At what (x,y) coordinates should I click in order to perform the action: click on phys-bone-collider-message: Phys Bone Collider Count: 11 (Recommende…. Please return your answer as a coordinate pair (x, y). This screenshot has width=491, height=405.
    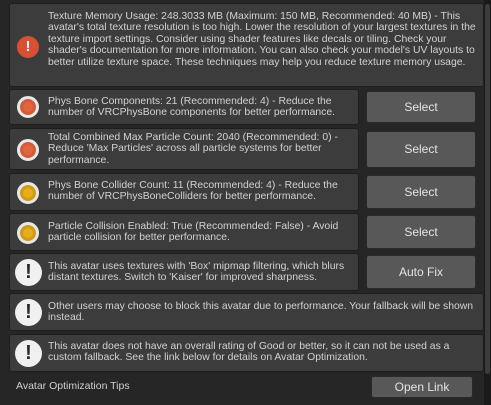
    Looking at the image, I should click on (193, 191).